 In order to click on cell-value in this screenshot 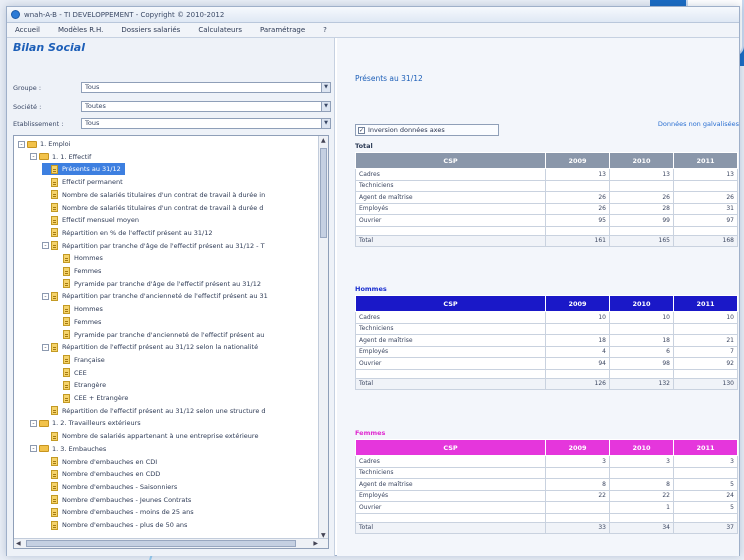, I will do `click(577, 185)`.